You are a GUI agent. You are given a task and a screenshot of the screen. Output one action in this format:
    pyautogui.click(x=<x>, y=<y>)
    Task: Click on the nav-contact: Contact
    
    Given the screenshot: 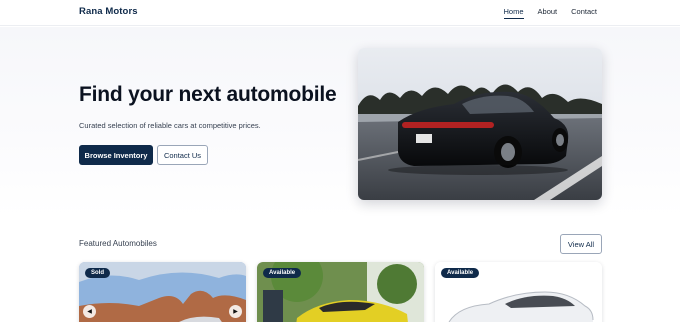 What is the action you would take?
    pyautogui.click(x=584, y=13)
    